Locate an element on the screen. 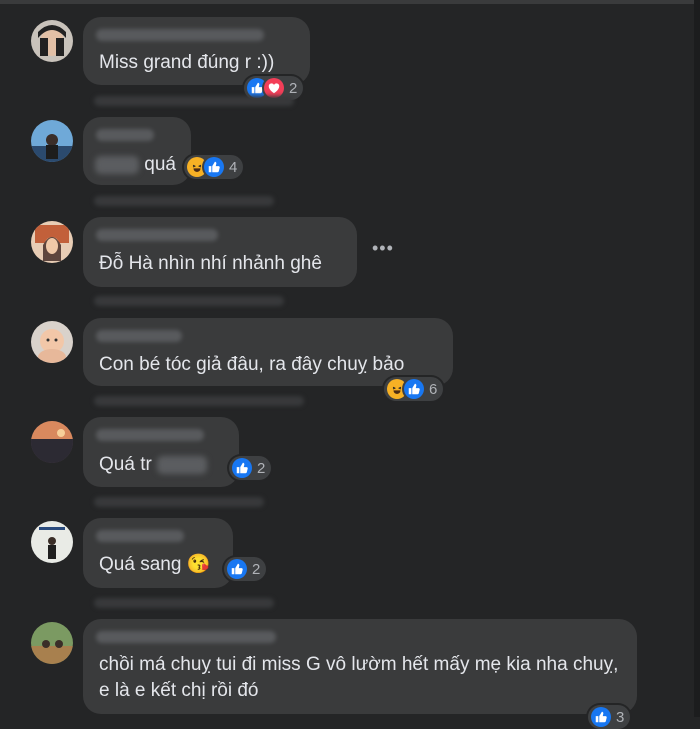  scrollbar-track is located at coordinates (697, 358).